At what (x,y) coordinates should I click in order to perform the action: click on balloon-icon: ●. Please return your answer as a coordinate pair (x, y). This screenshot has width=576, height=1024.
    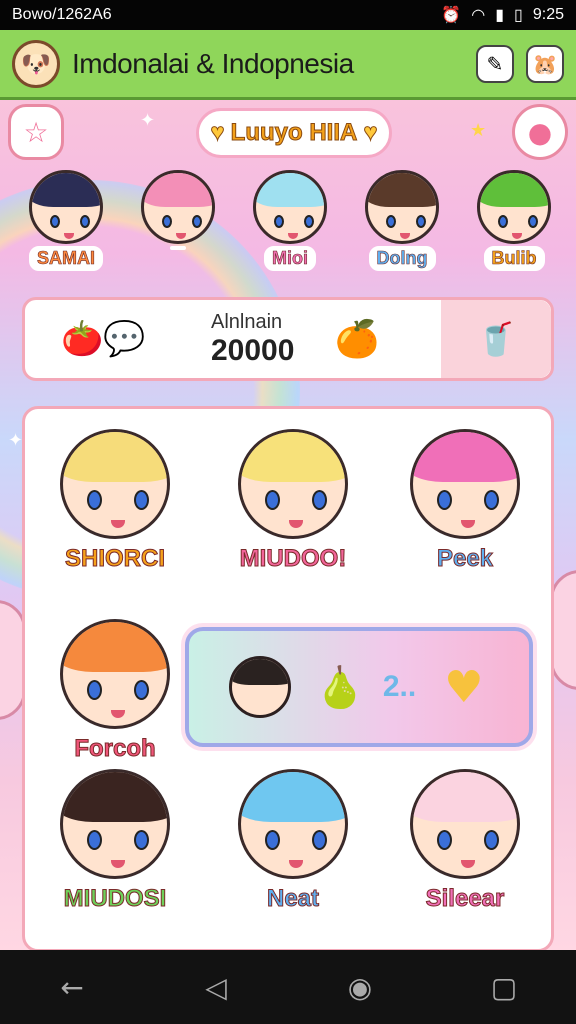
    Looking at the image, I should click on (540, 132).